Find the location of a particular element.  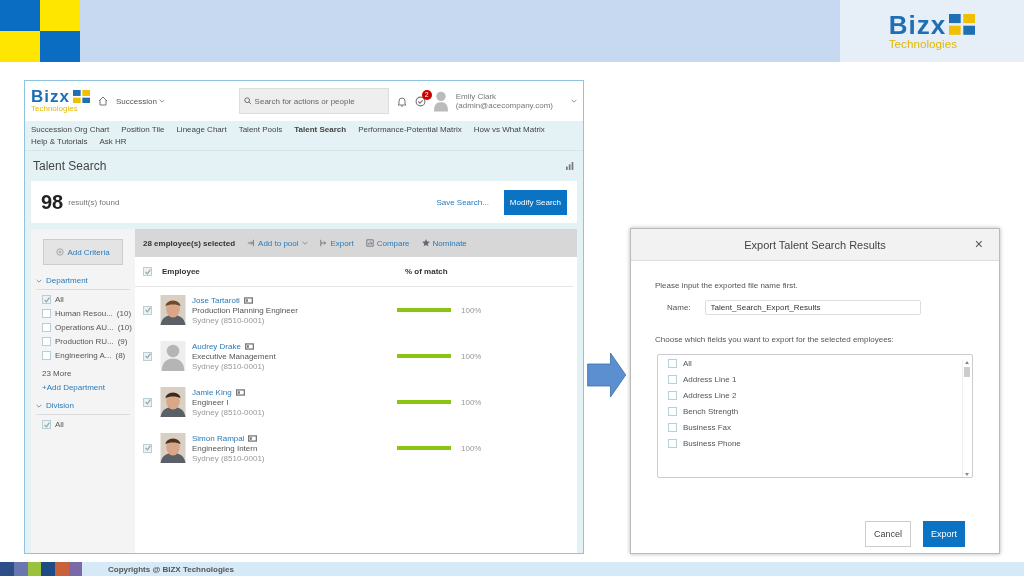

filter-count: (10) is located at coordinates (124, 327).